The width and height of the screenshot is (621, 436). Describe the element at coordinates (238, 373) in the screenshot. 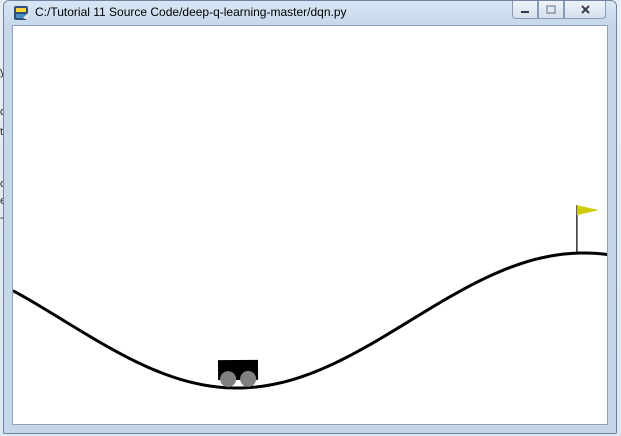

I see `car` at that location.